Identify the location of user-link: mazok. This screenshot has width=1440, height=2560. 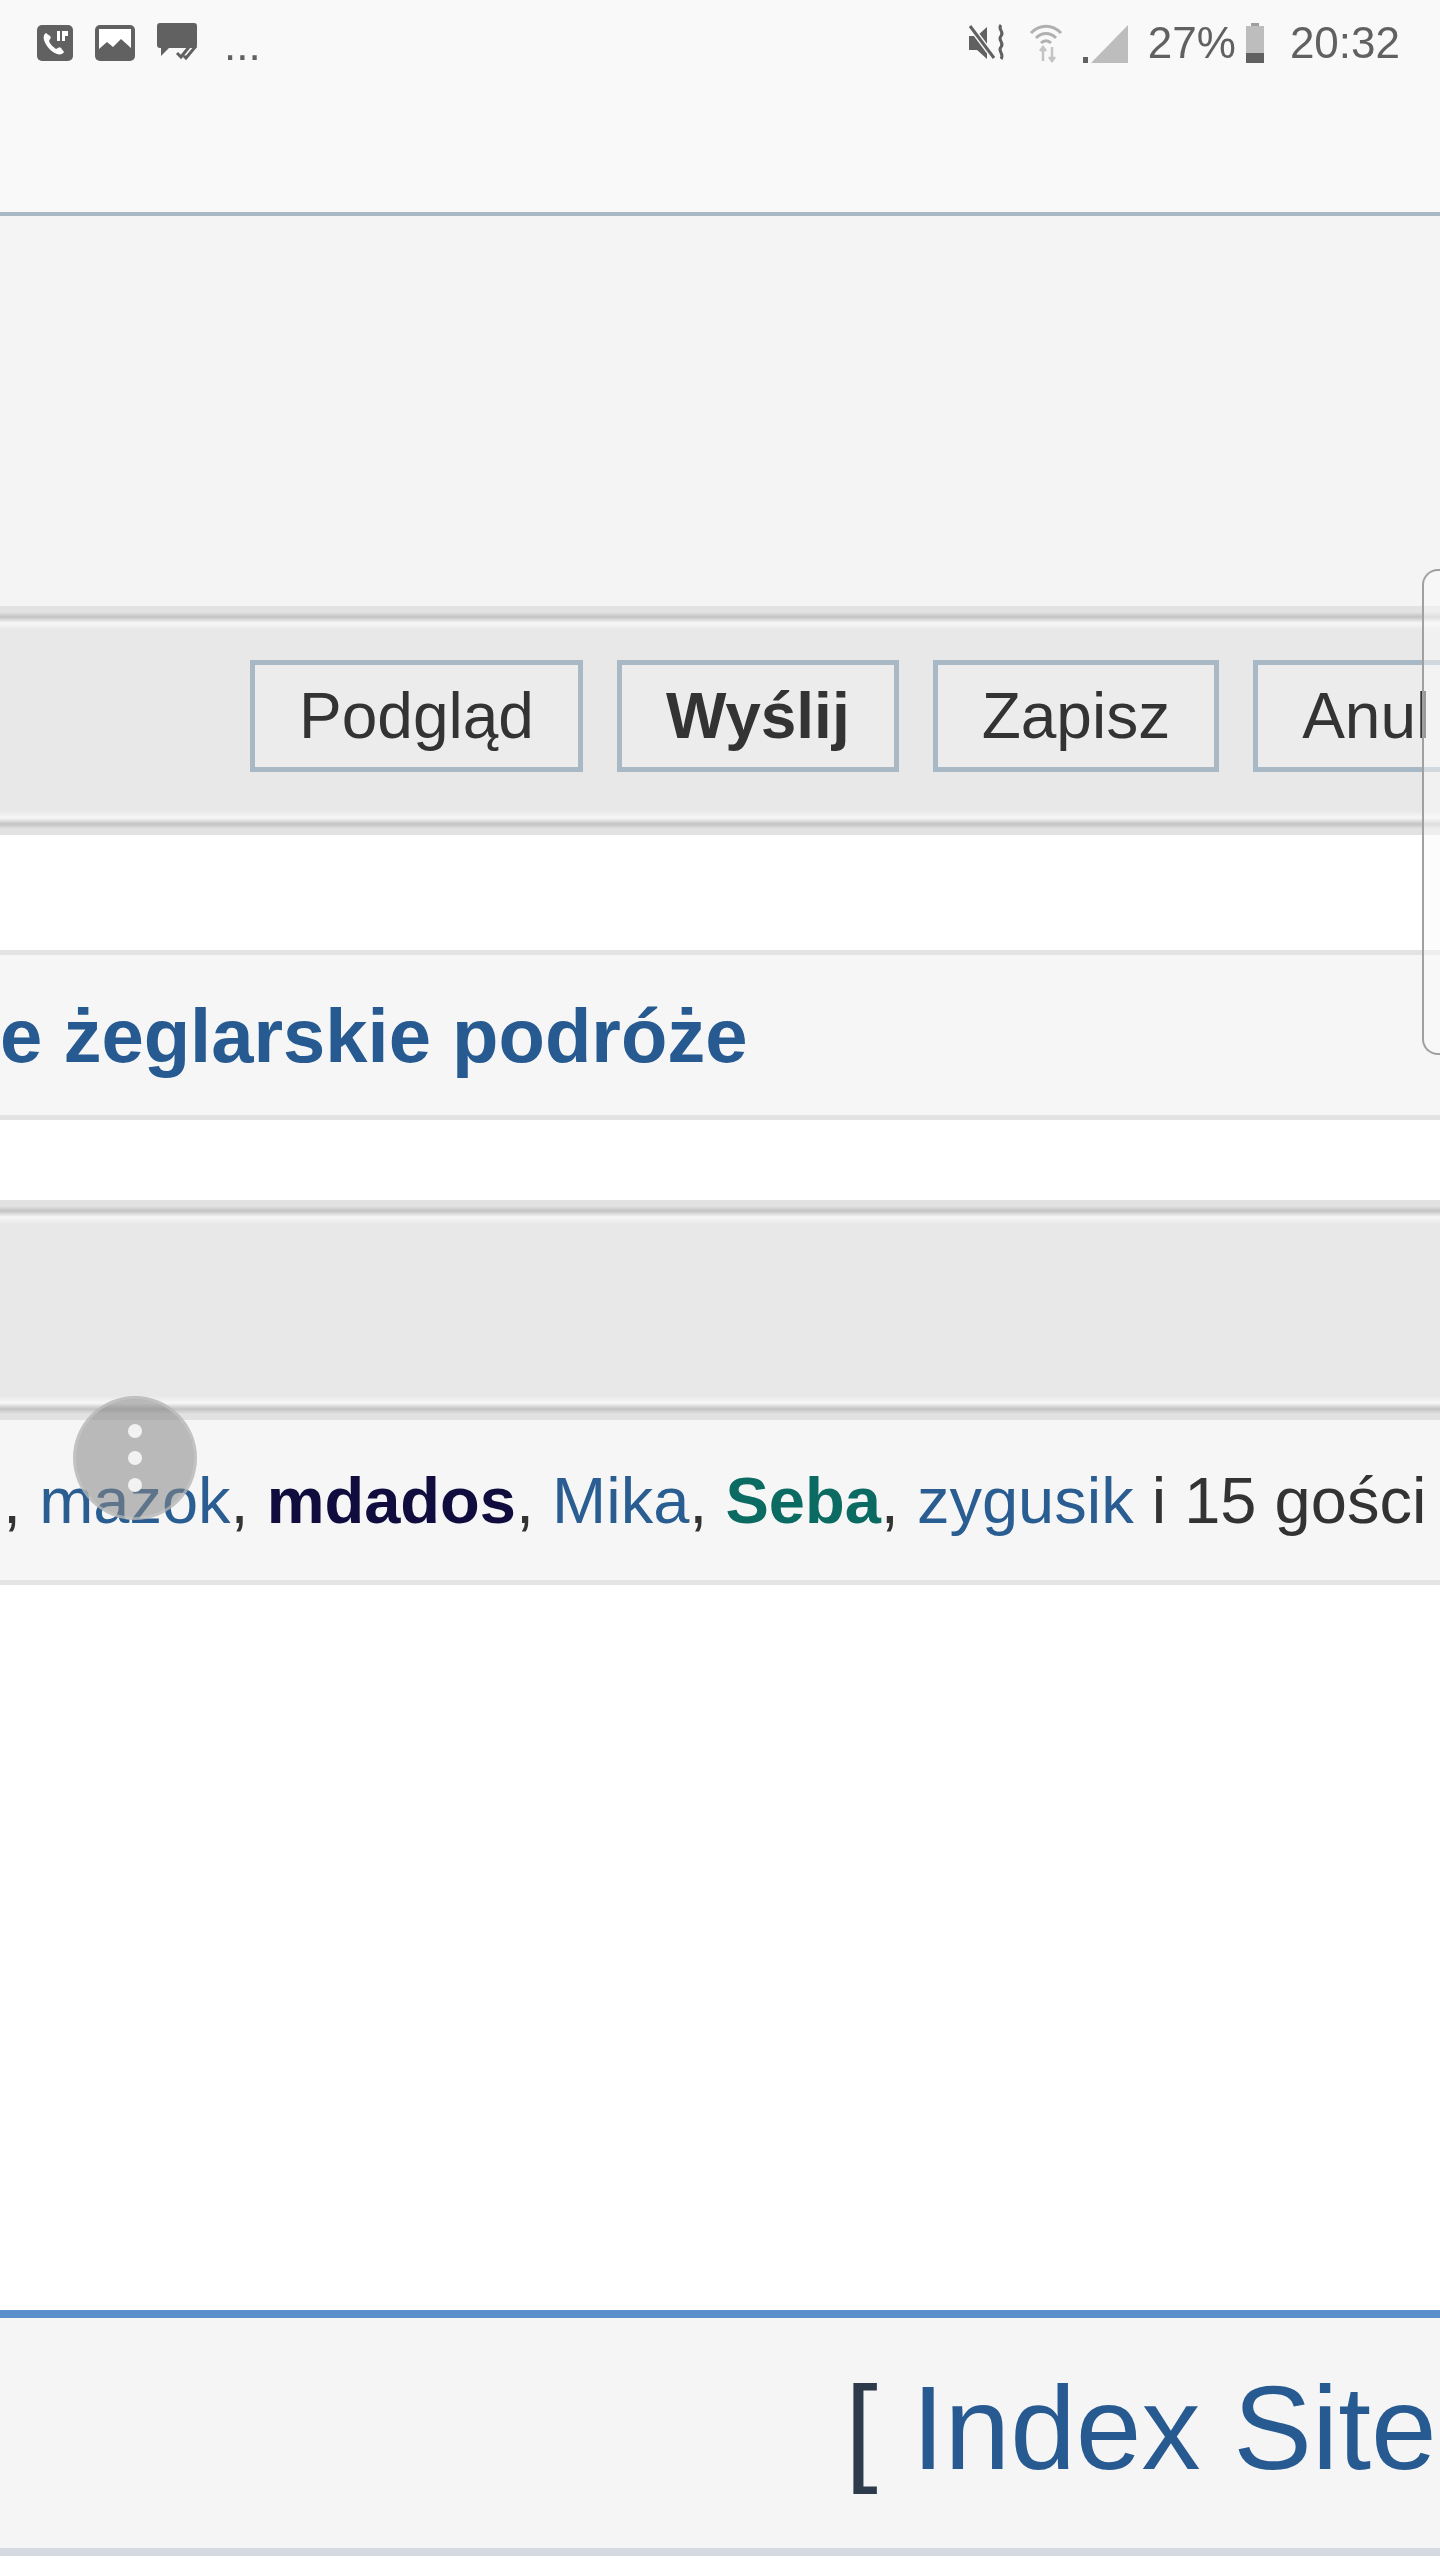
(135, 1500).